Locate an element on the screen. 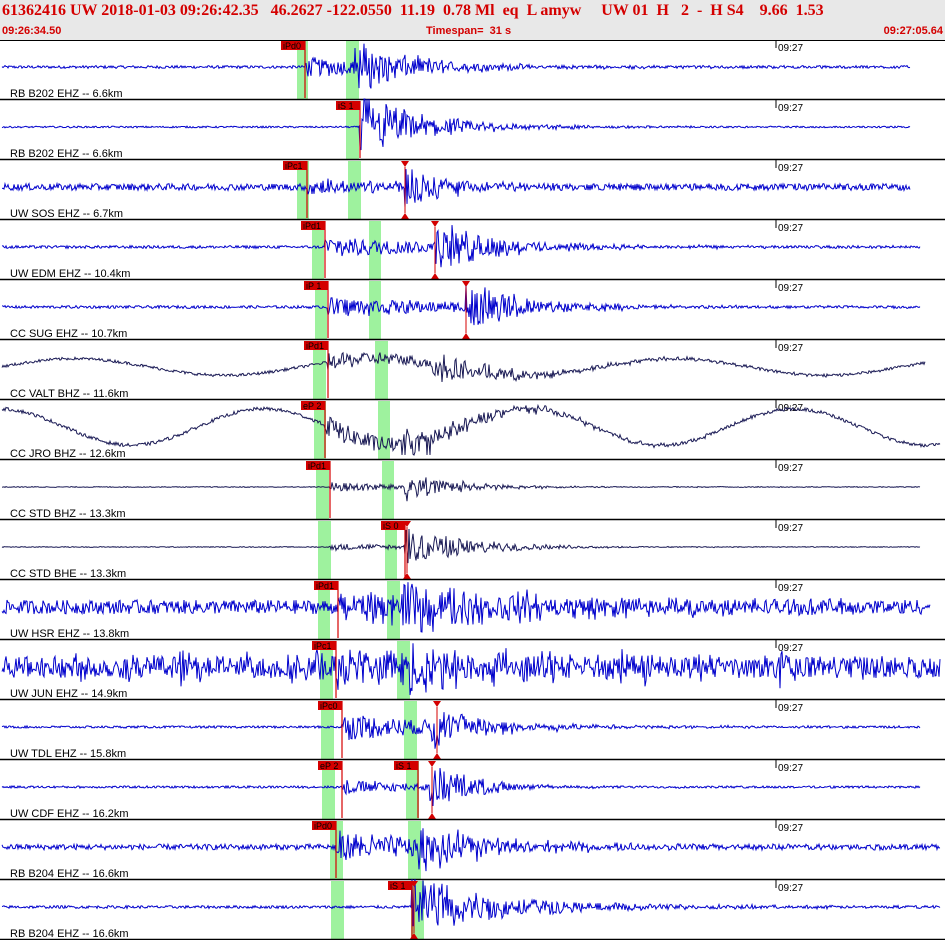 Image resolution: width=945 pixels, height=940 pixels. channel-row: 09:27 iP 1 CC SUG EHZ -- 10.7km is located at coordinates (472, 310).